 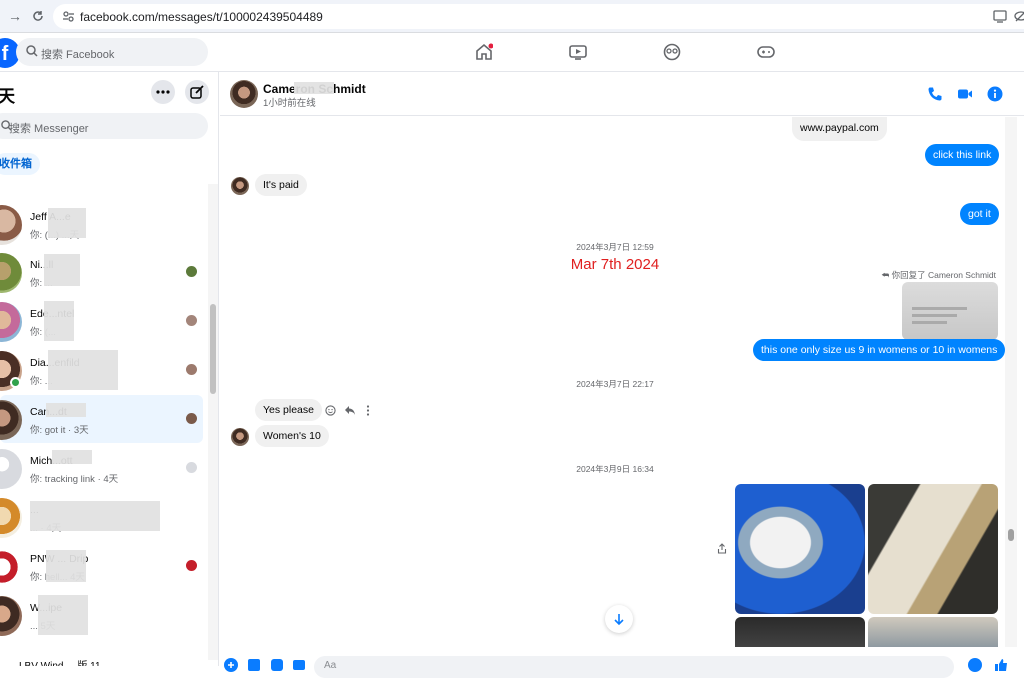 What do you see at coordinates (201, 17) in the screenshot?
I see `url-text: facebook.com/messages/t/100002439504489` at bounding box center [201, 17].